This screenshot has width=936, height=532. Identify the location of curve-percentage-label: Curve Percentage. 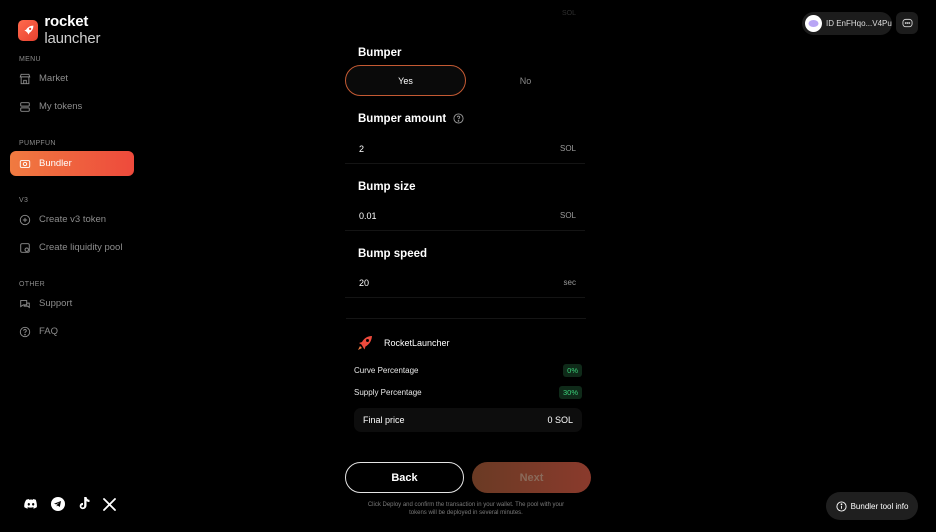
(386, 370).